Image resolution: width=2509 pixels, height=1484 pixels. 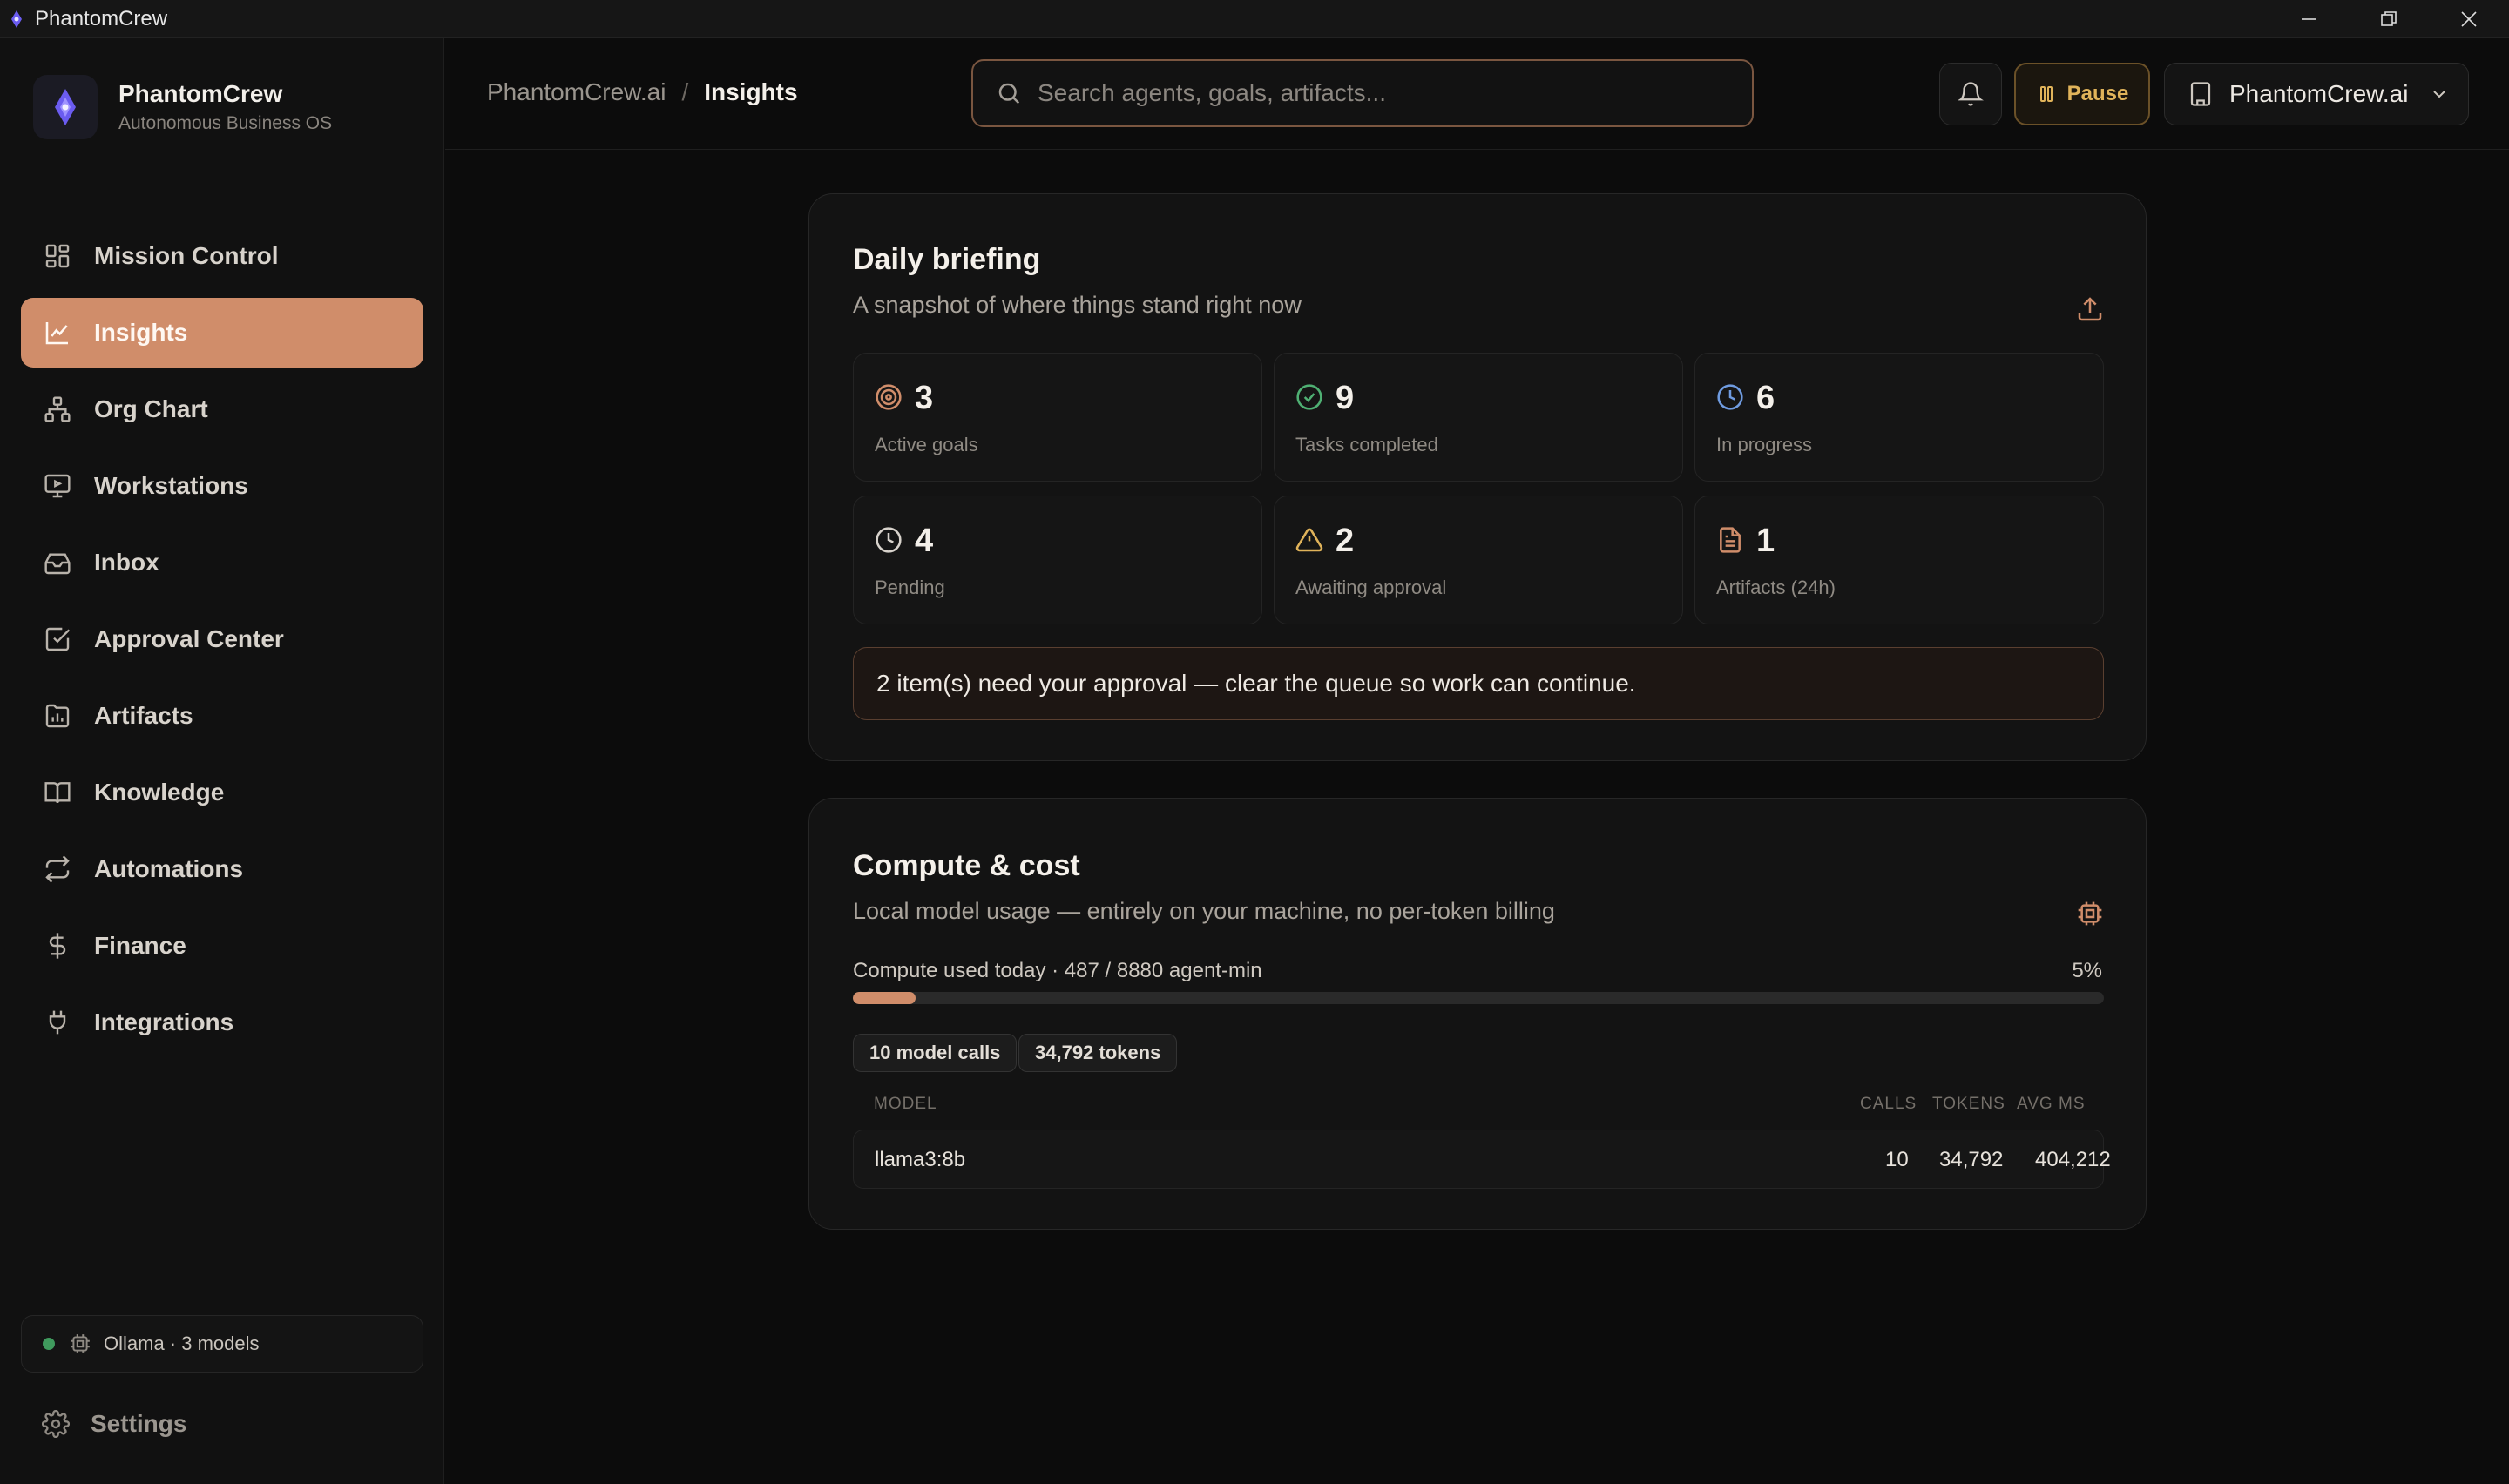 I want to click on sidebar-item-integrations: Integrations, so click(x=222, y=1023).